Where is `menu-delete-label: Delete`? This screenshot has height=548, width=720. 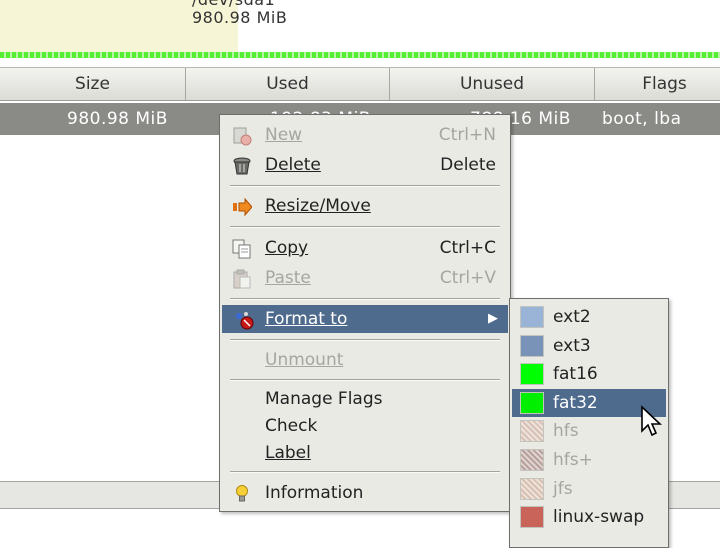 menu-delete-label: Delete is located at coordinates (293, 165).